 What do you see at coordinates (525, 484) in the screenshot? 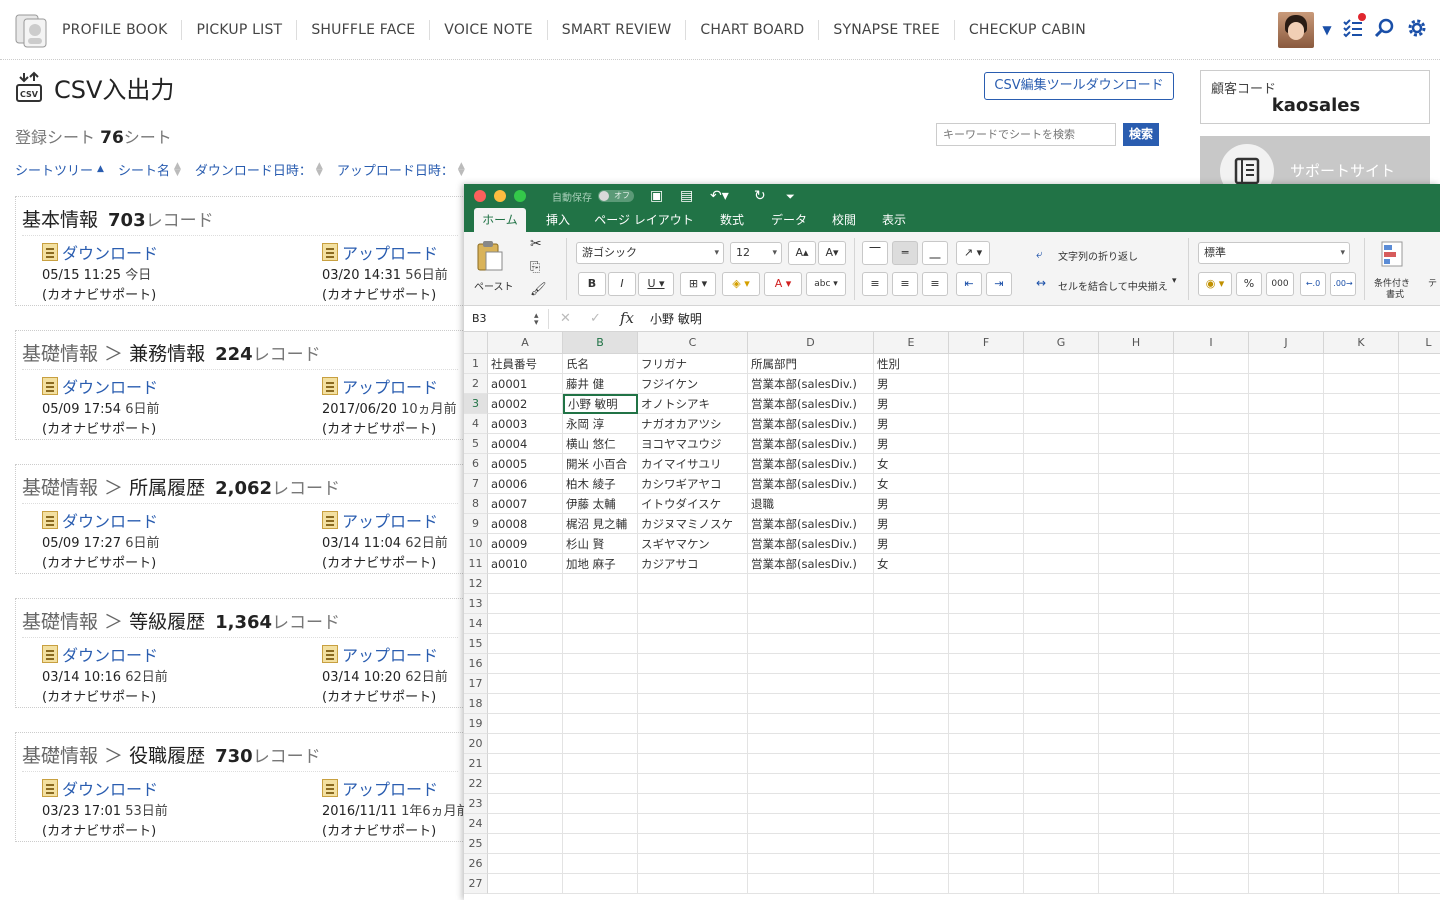
I see `cell: a0006` at bounding box center [525, 484].